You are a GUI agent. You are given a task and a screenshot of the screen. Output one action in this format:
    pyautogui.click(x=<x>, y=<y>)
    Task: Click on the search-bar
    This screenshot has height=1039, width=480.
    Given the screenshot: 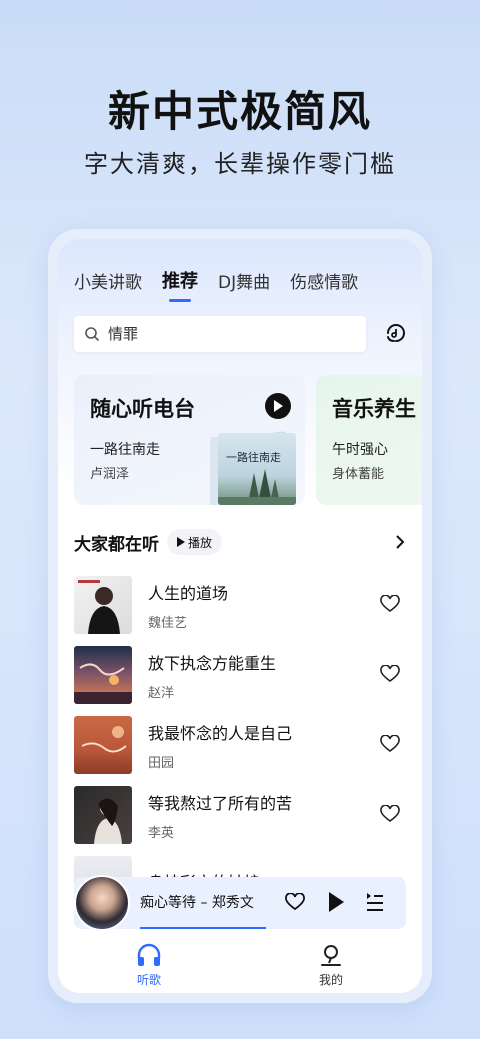 What is the action you would take?
    pyautogui.click(x=220, y=334)
    